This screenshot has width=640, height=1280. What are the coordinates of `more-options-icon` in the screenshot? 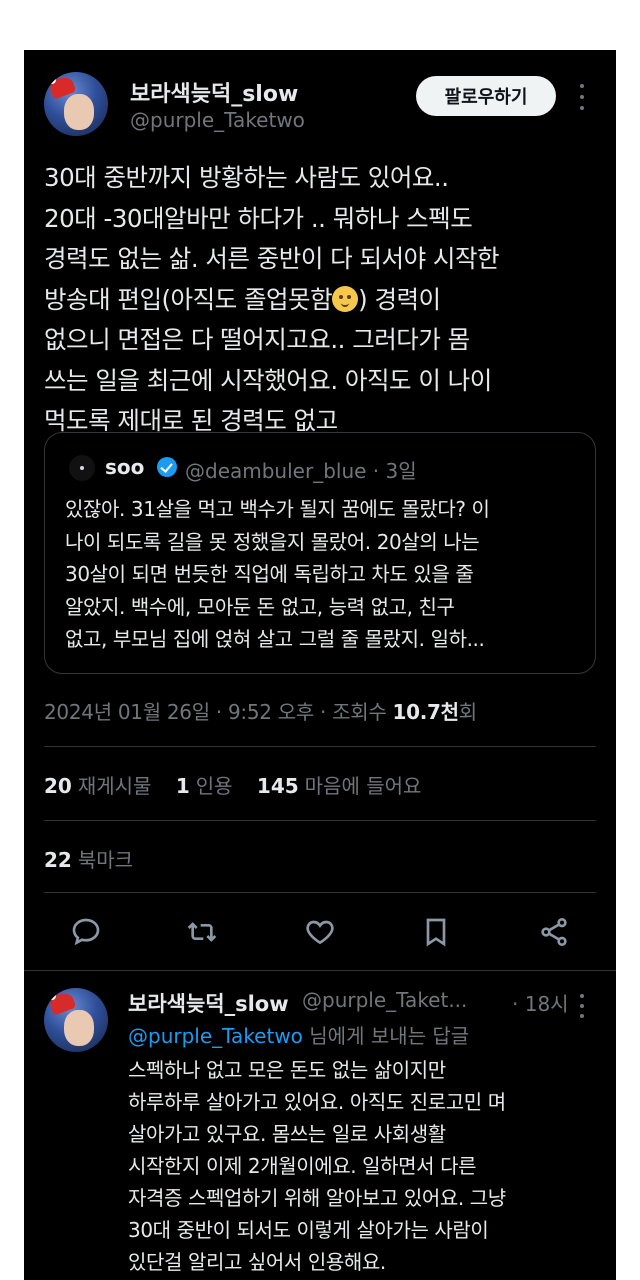 It's located at (582, 97).